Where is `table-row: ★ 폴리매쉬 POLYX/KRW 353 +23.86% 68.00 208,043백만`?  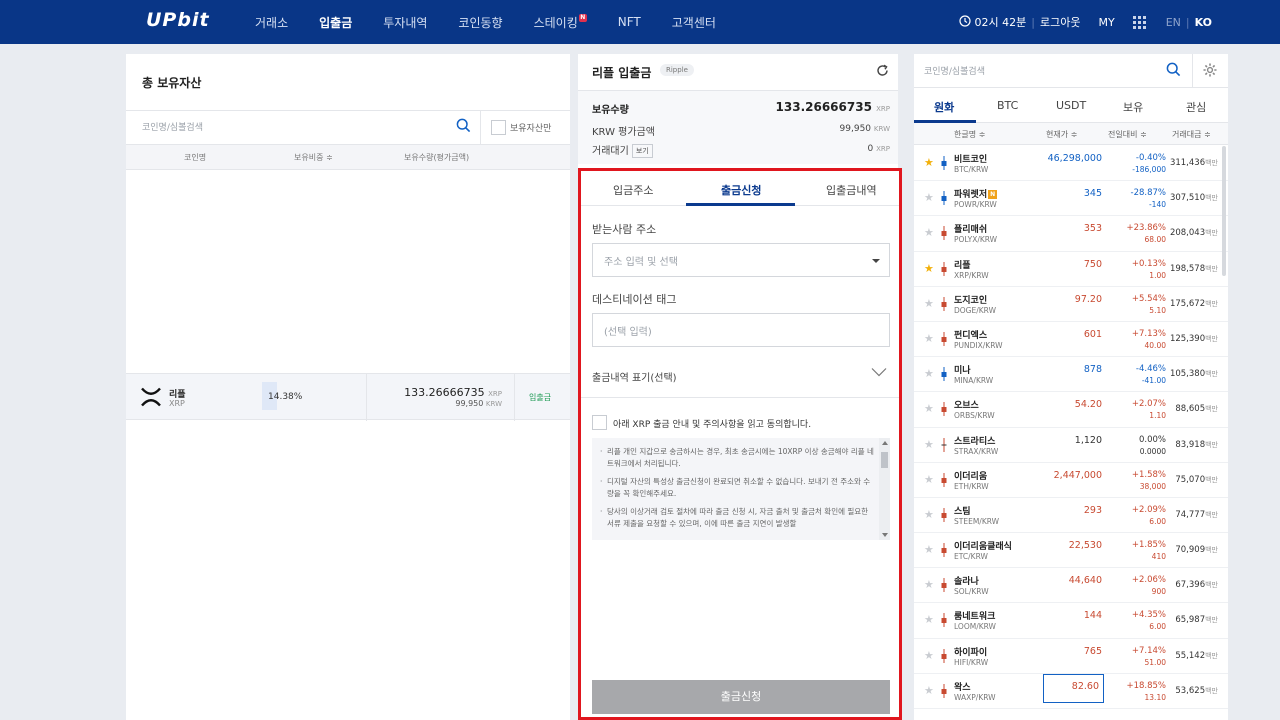
table-row: ★ 폴리매쉬 POLYX/KRW 353 +23.86% 68.00 208,043백만 is located at coordinates (1071, 234).